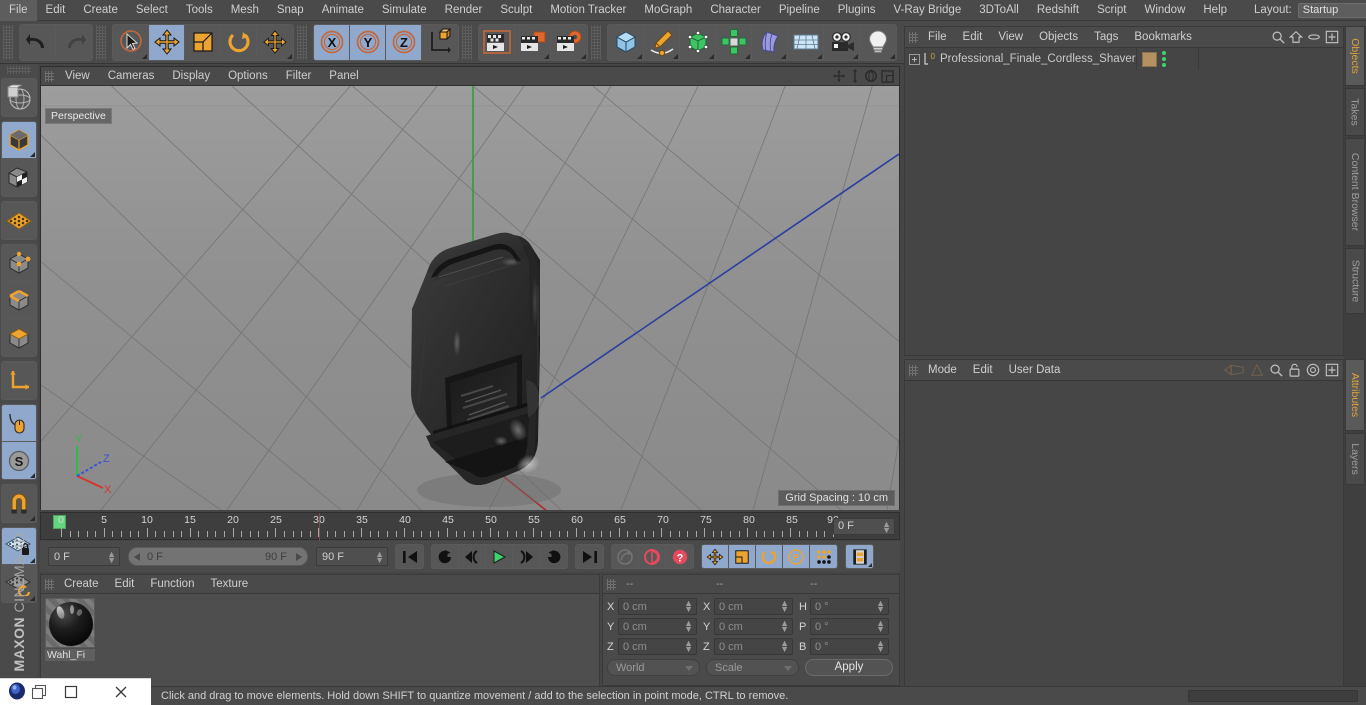 This screenshot has width=1366, height=705. What do you see at coordinates (1163, 37) in the screenshot?
I see `object-menu-bookmarks: Bookmarks` at bounding box center [1163, 37].